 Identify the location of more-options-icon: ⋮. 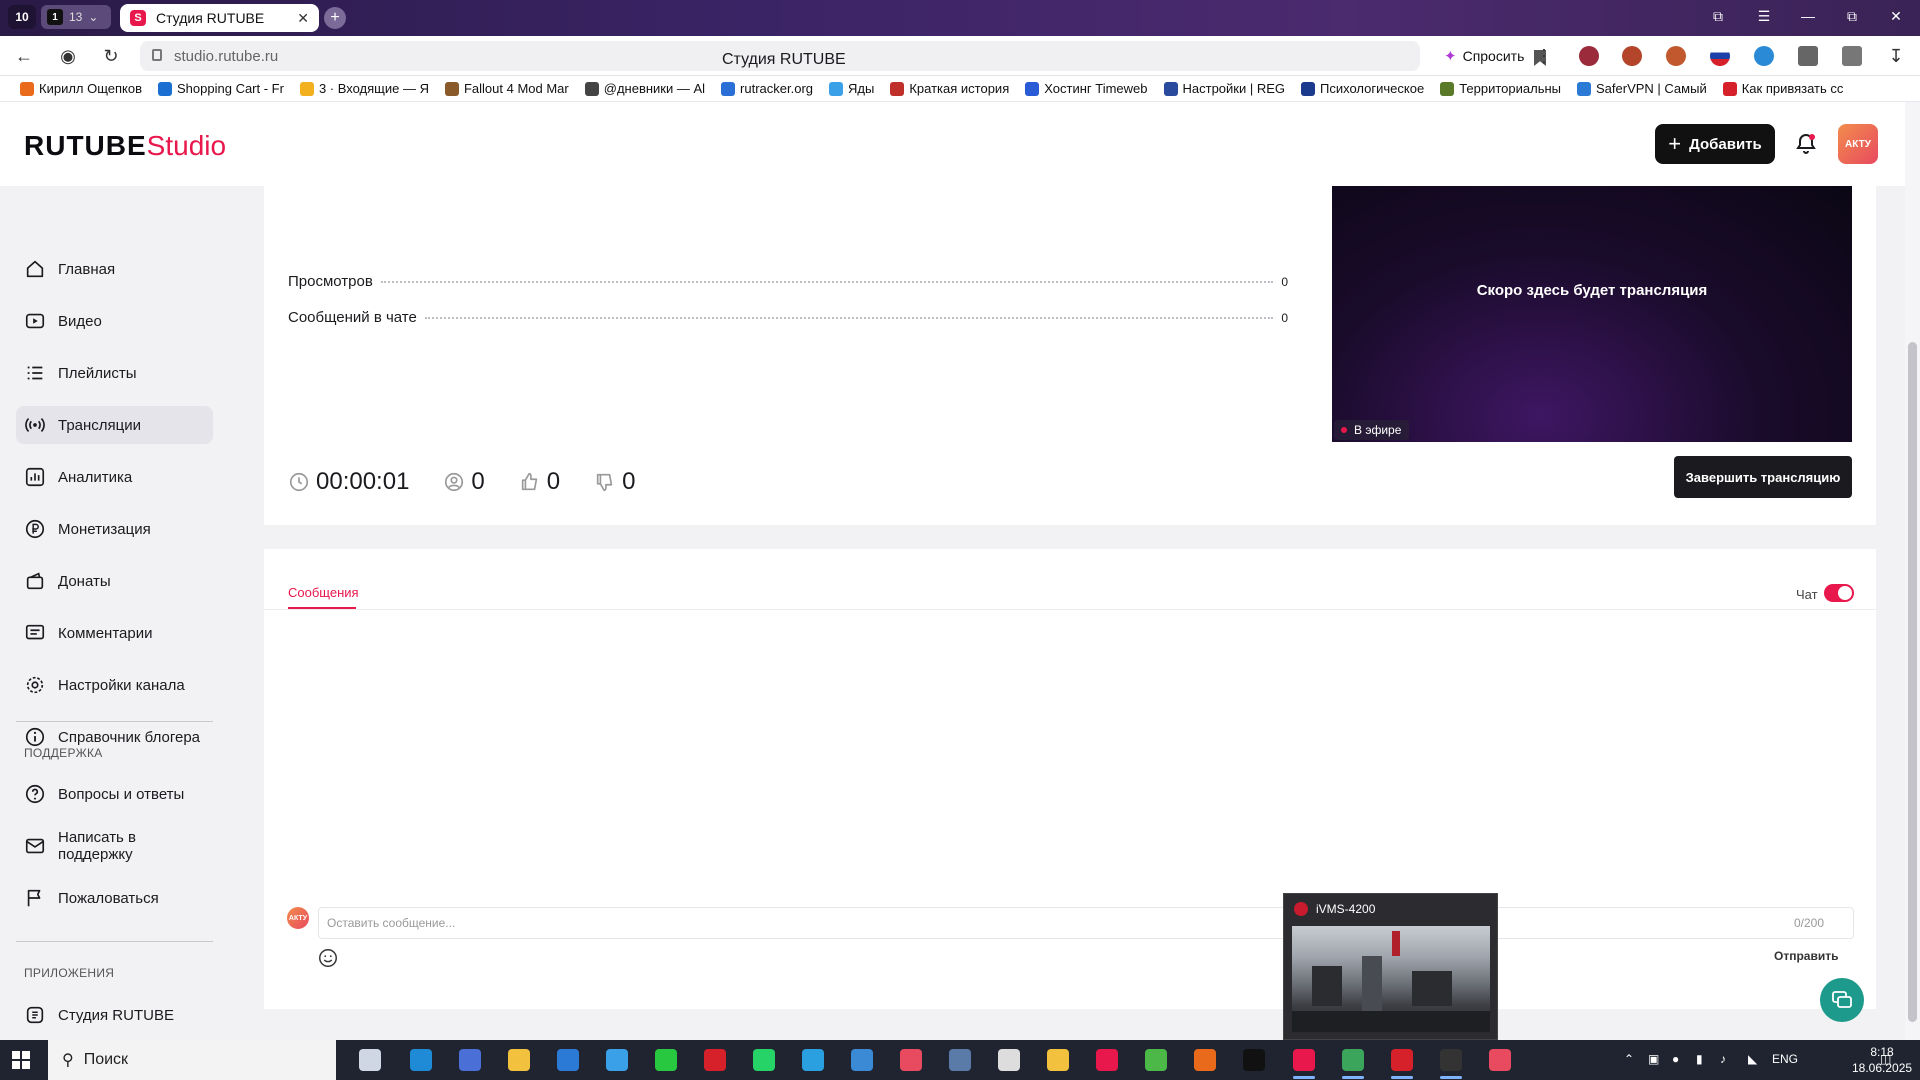
(1544, 57).